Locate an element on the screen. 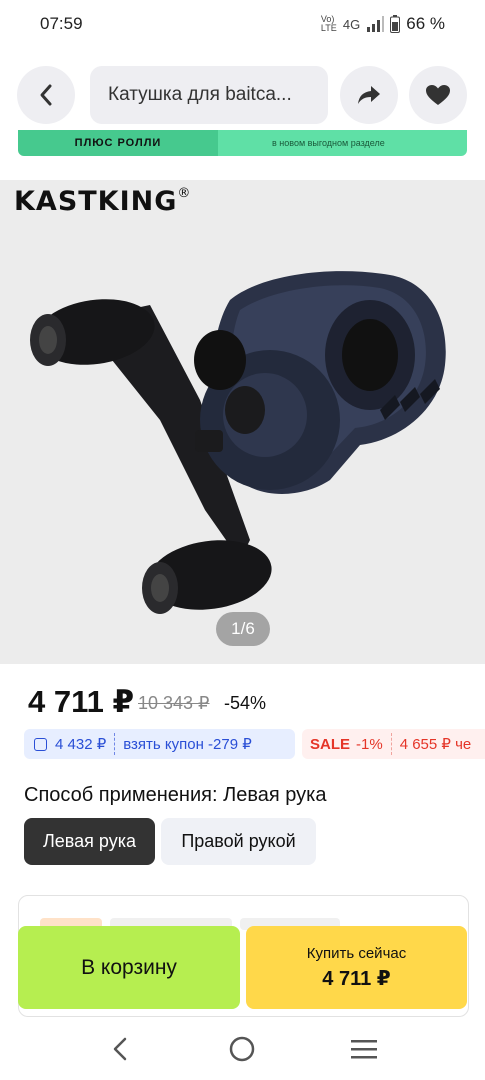 The image size is (485, 1080). share-button is located at coordinates (369, 95).